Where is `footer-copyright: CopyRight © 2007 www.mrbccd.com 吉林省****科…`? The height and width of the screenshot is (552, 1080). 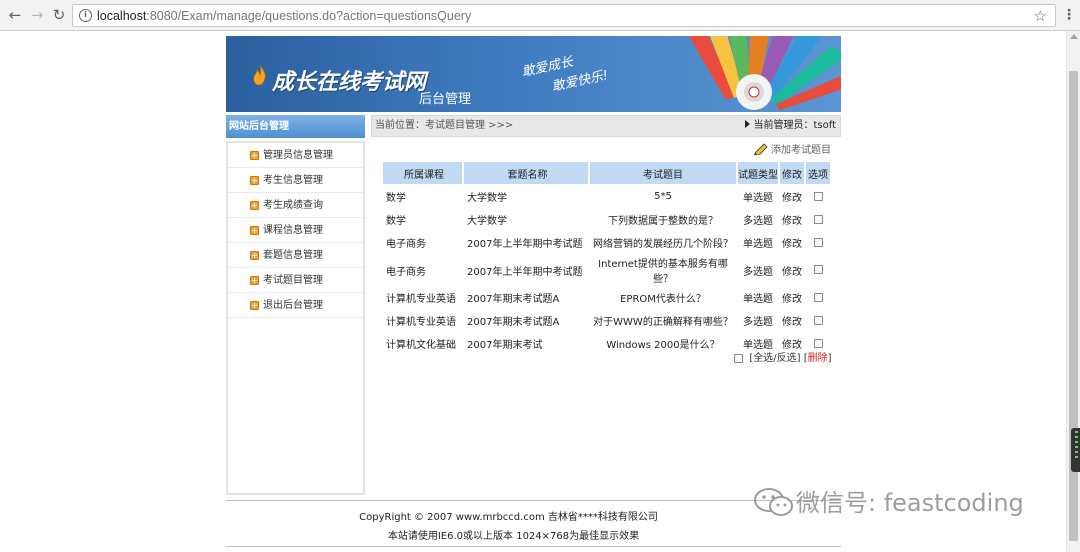 footer-copyright: CopyRight © 2007 www.mrbccd.com 吉林省****科… is located at coordinates (508, 517).